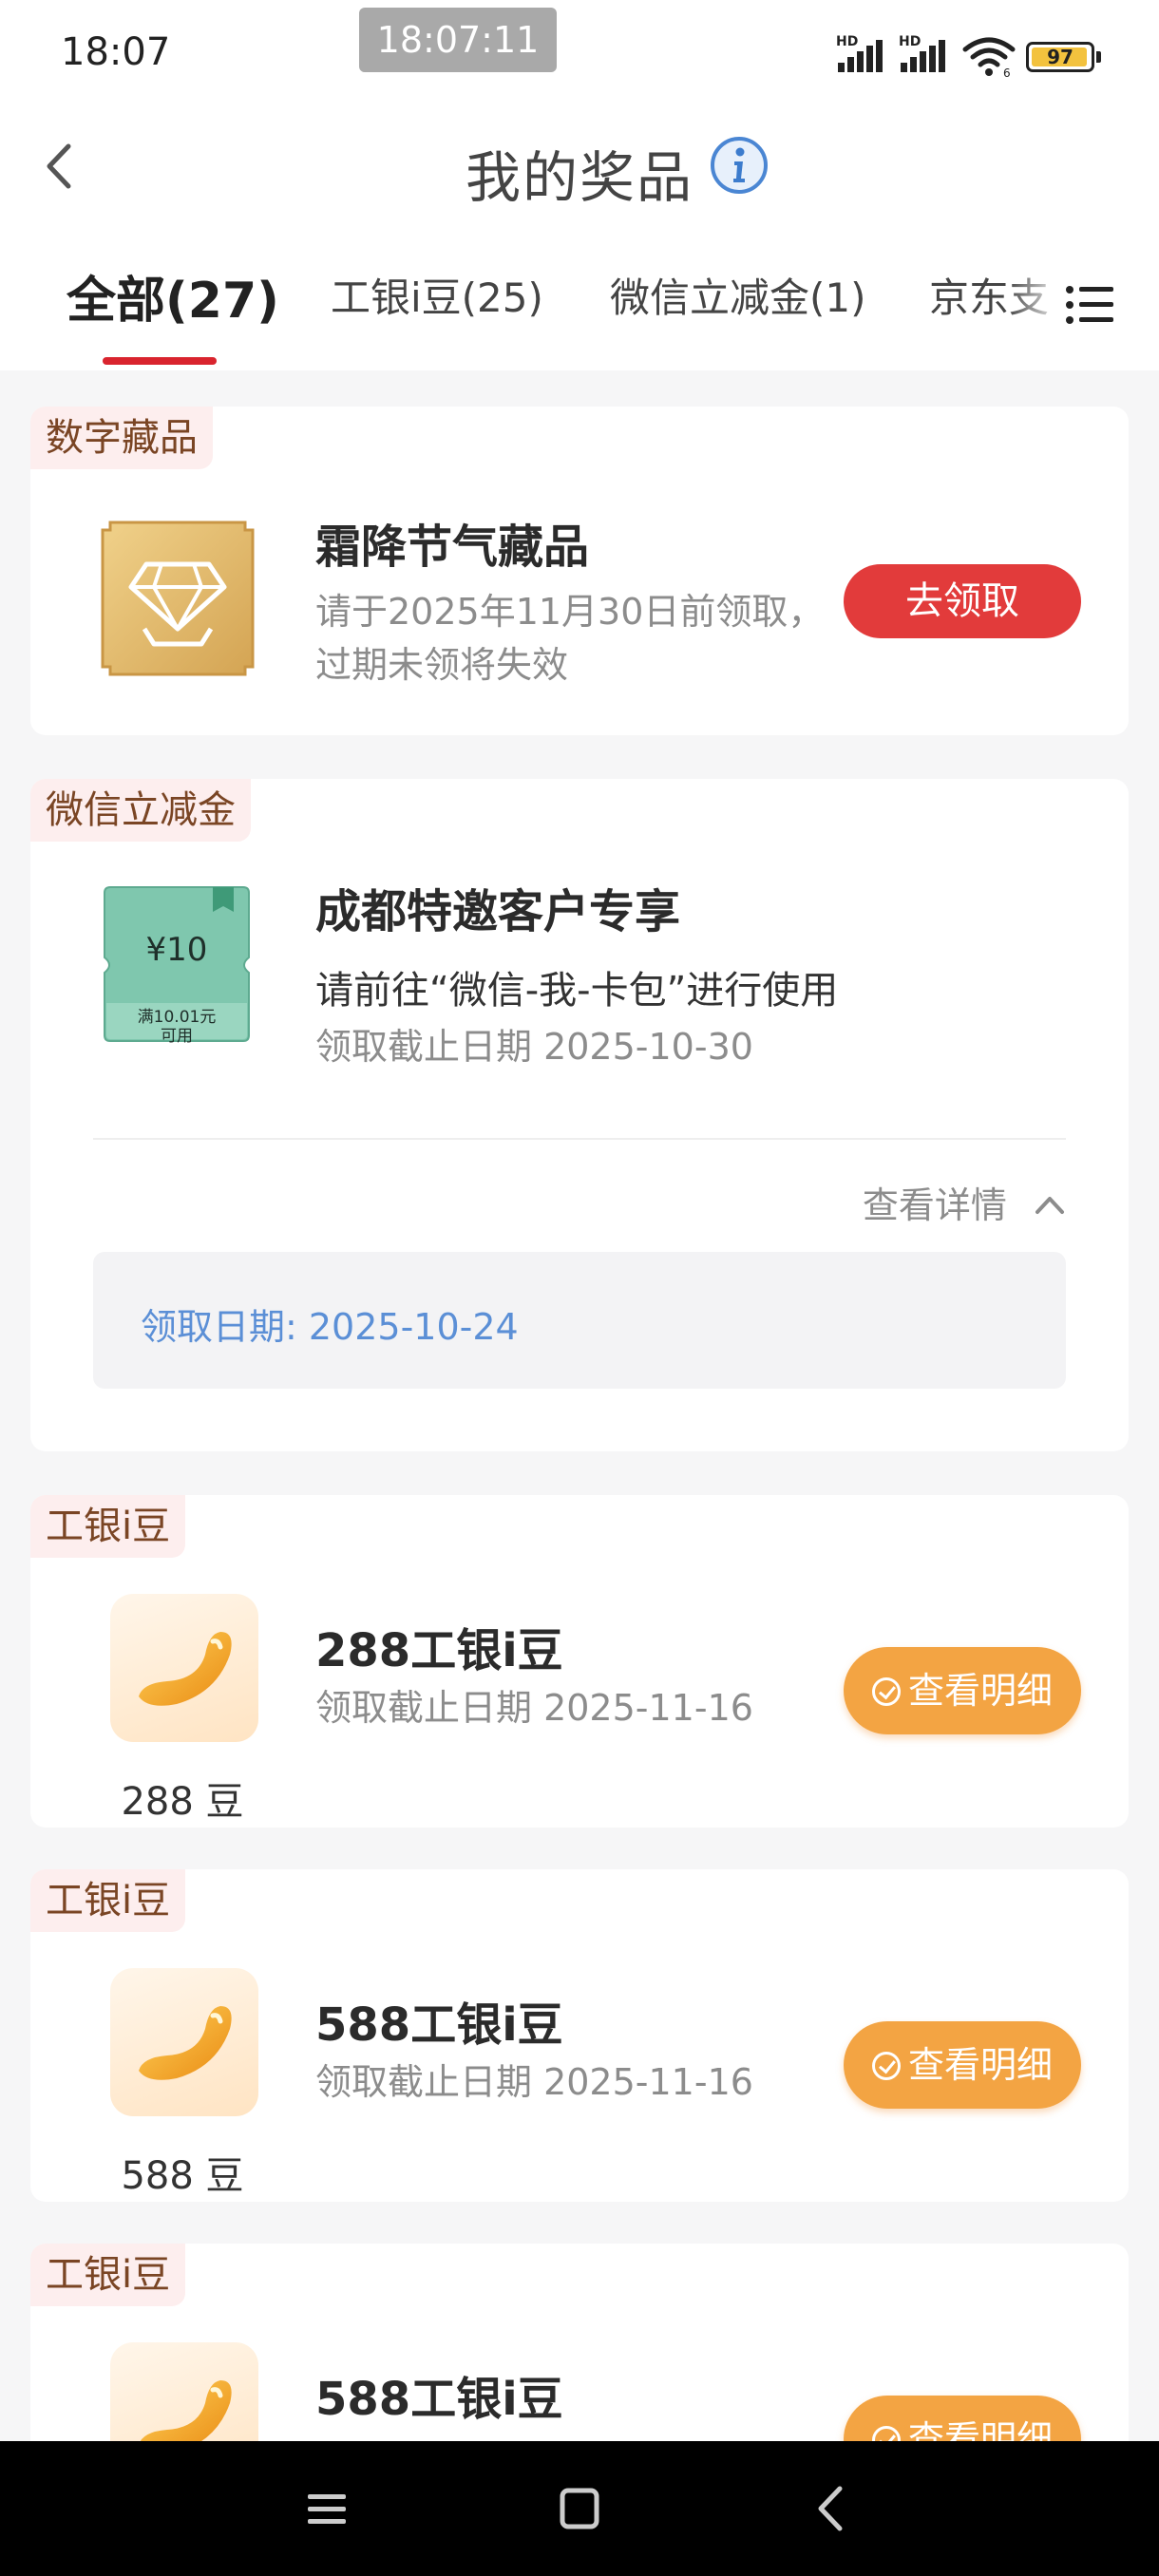  I want to click on claim-date: 领取日期: 2025-10-24, so click(330, 1327).